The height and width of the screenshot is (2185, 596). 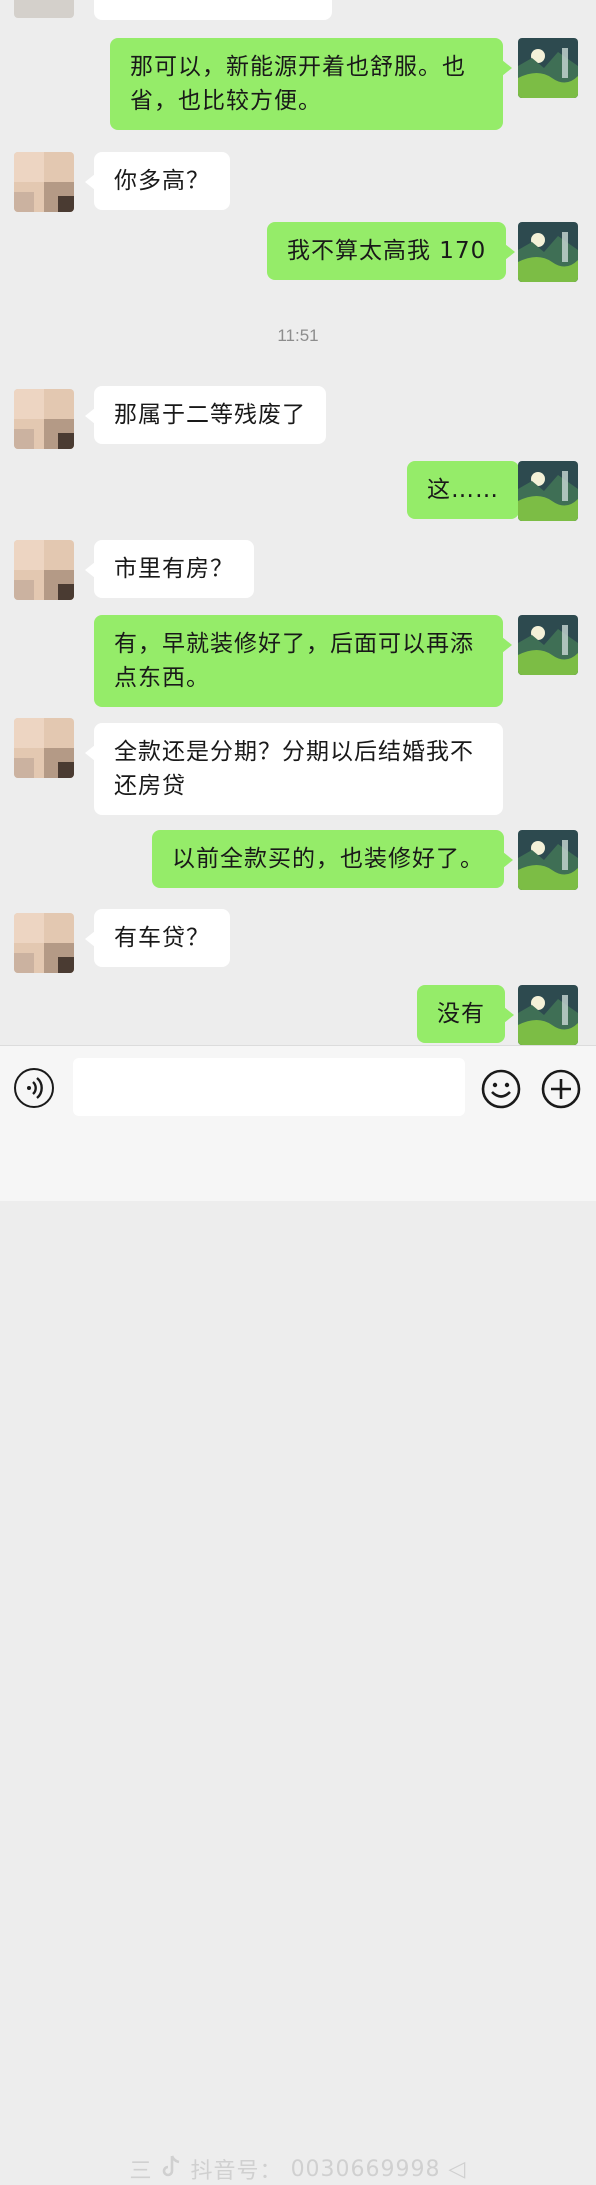 I want to click on message-bubble-outgoing: 以前全款买的，也装修好了。, so click(x=332, y=859).